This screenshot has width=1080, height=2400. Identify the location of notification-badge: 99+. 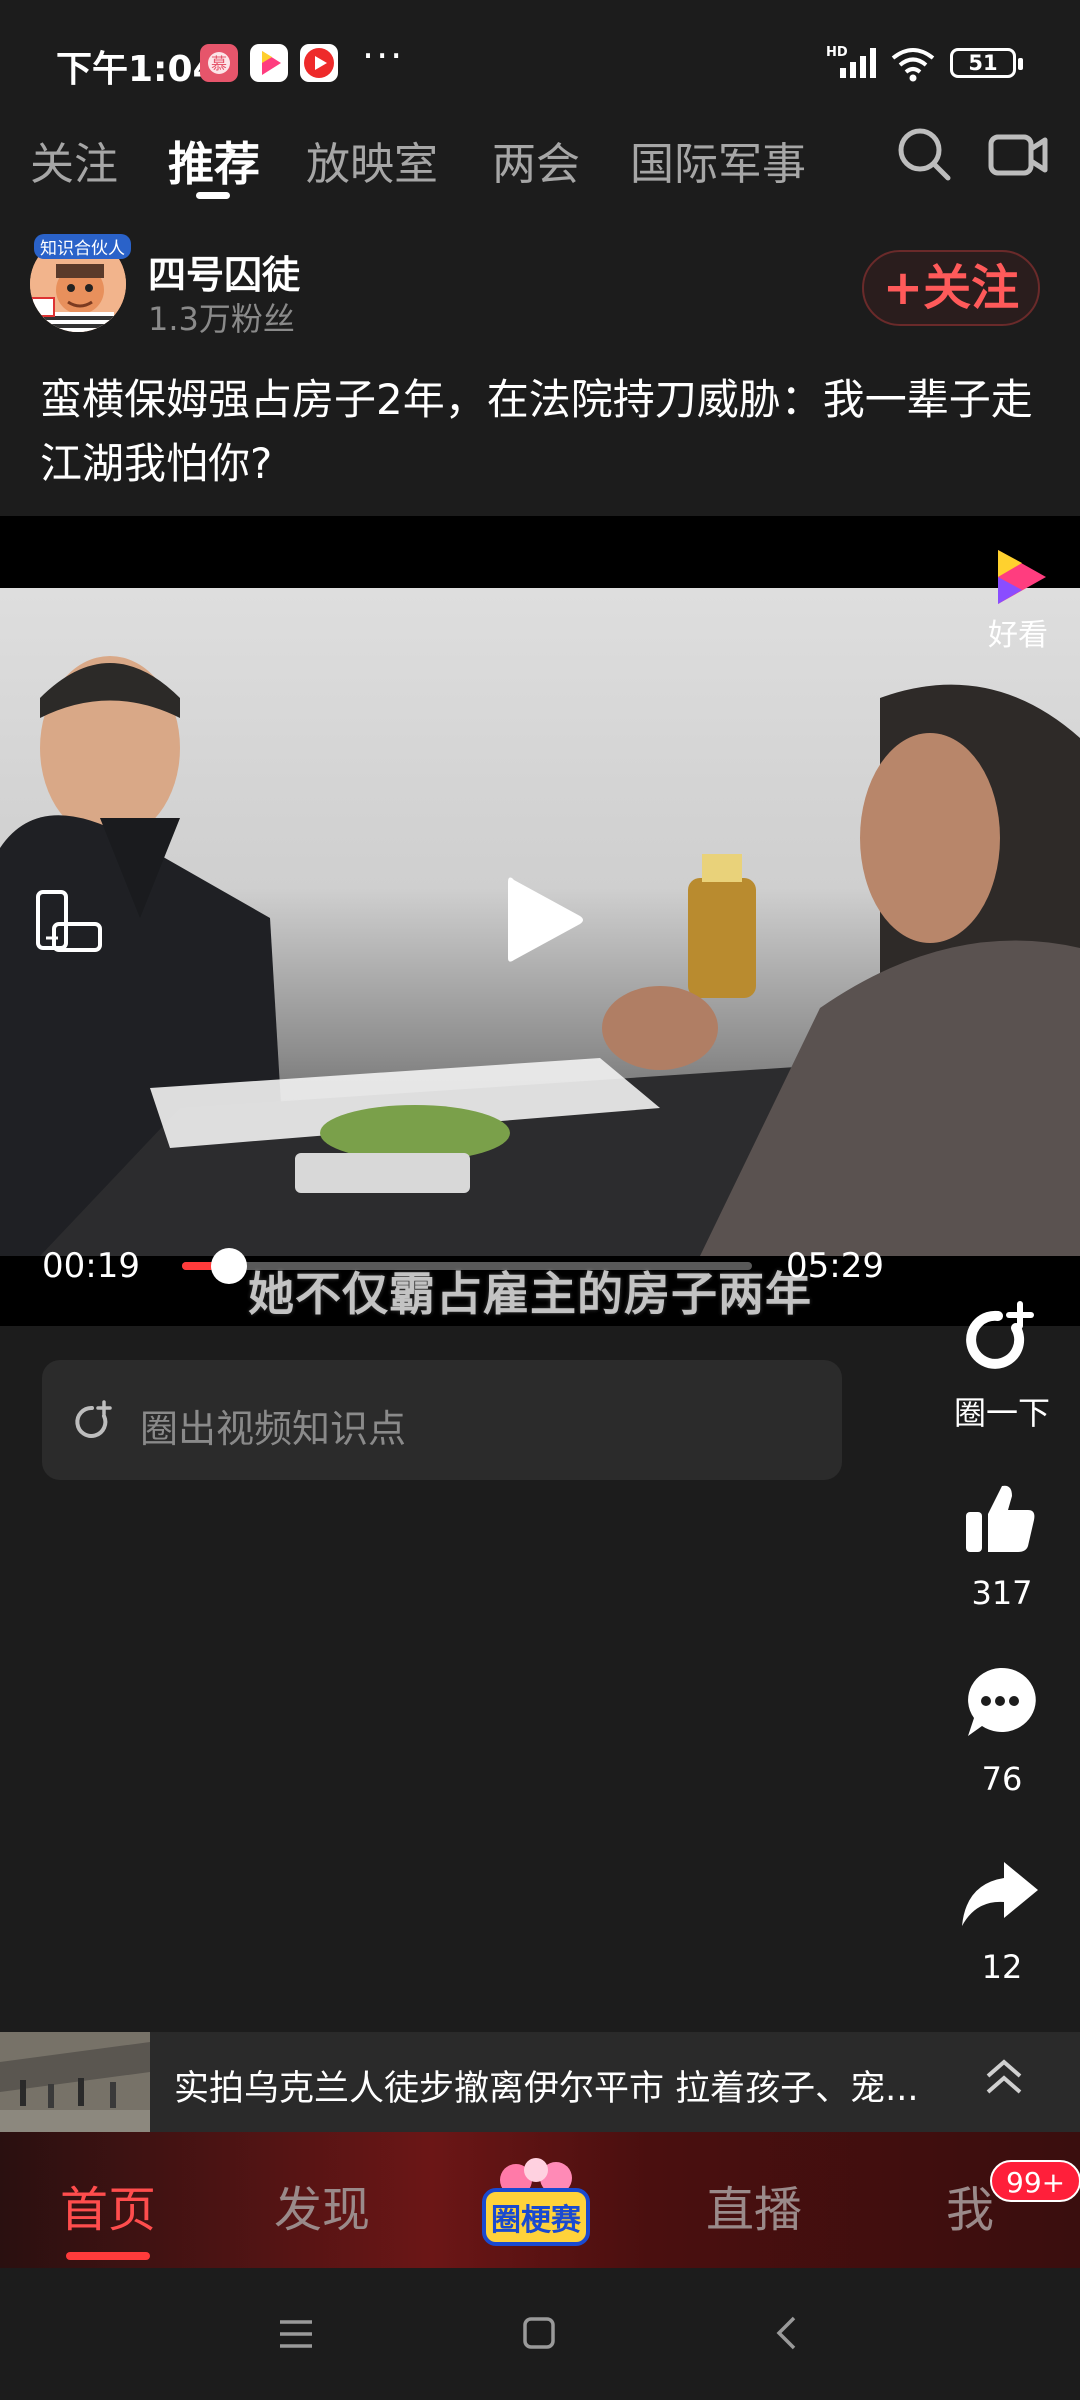
(1035, 2181).